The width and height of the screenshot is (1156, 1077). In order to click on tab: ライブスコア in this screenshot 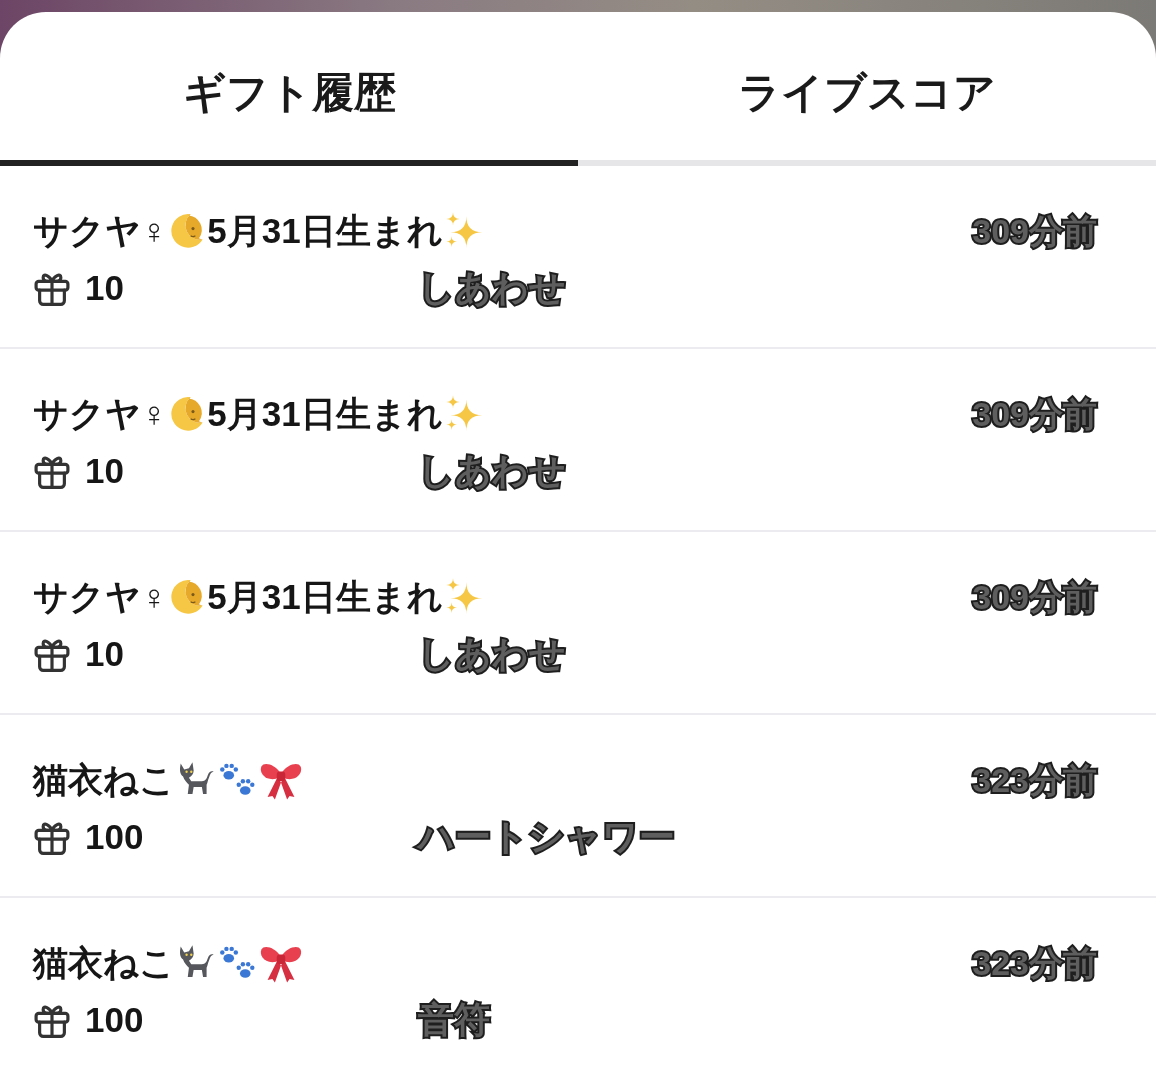, I will do `click(867, 89)`.